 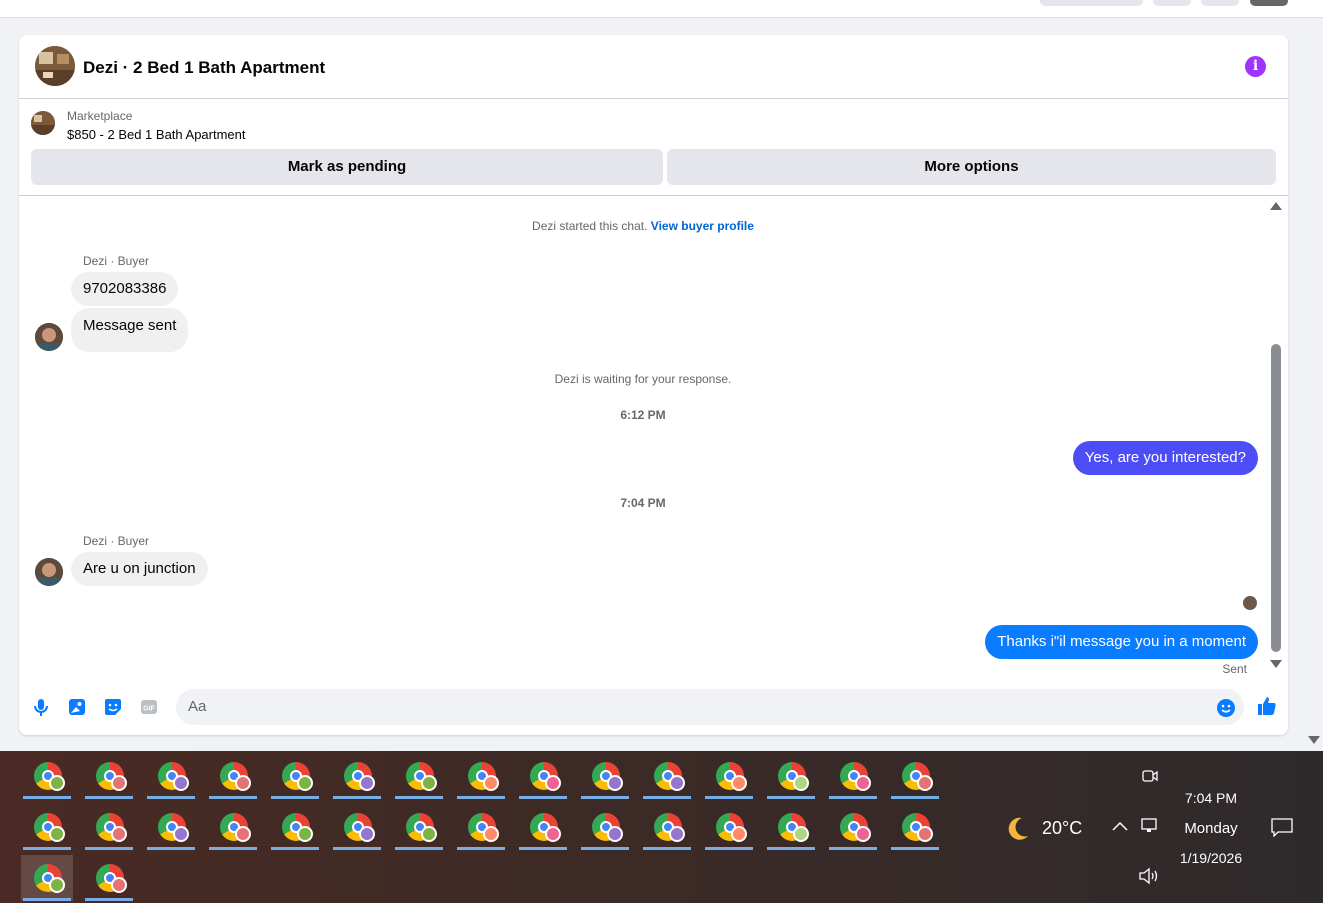 I want to click on timestamp: 6:12 PM, so click(x=643, y=415).